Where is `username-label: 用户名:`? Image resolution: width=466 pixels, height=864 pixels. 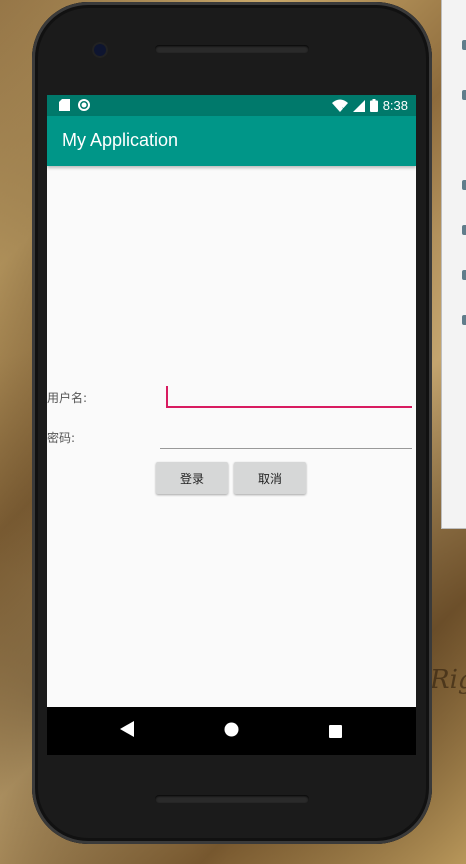 username-label: 用户名: is located at coordinates (67, 398).